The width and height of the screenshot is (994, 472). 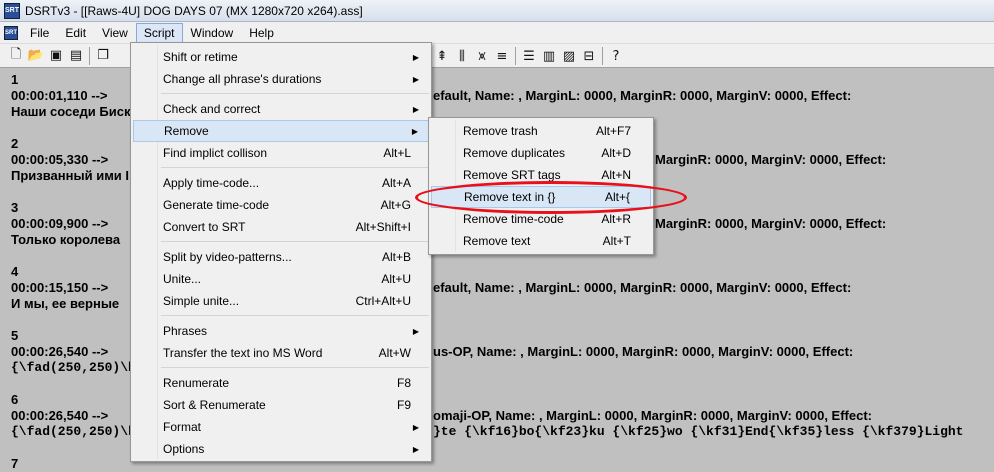 I want to click on open-folder-icon: 📂, so click(x=36, y=56).